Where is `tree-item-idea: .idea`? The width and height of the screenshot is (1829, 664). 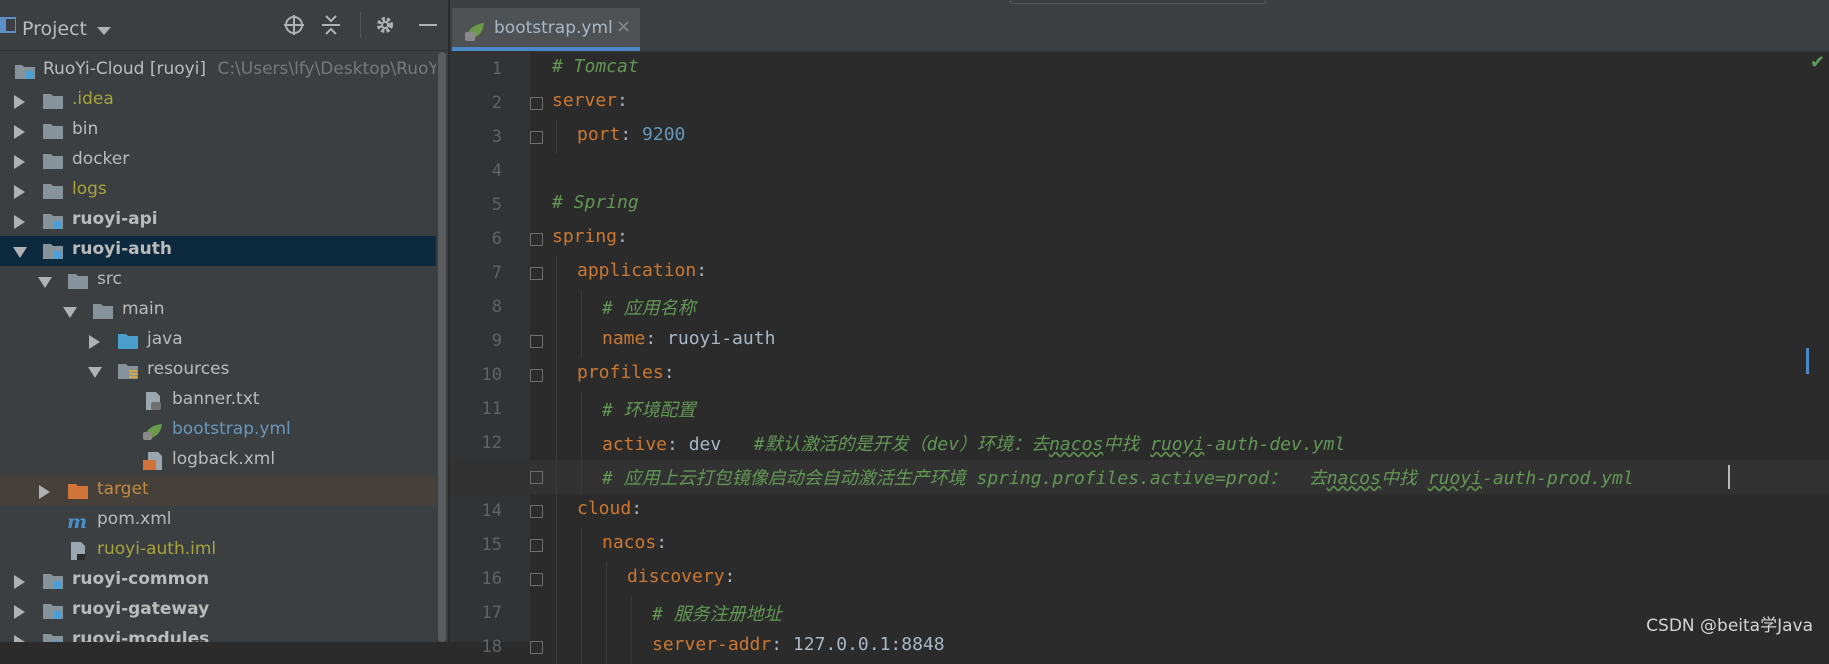
tree-item-idea: .idea is located at coordinates (224, 101).